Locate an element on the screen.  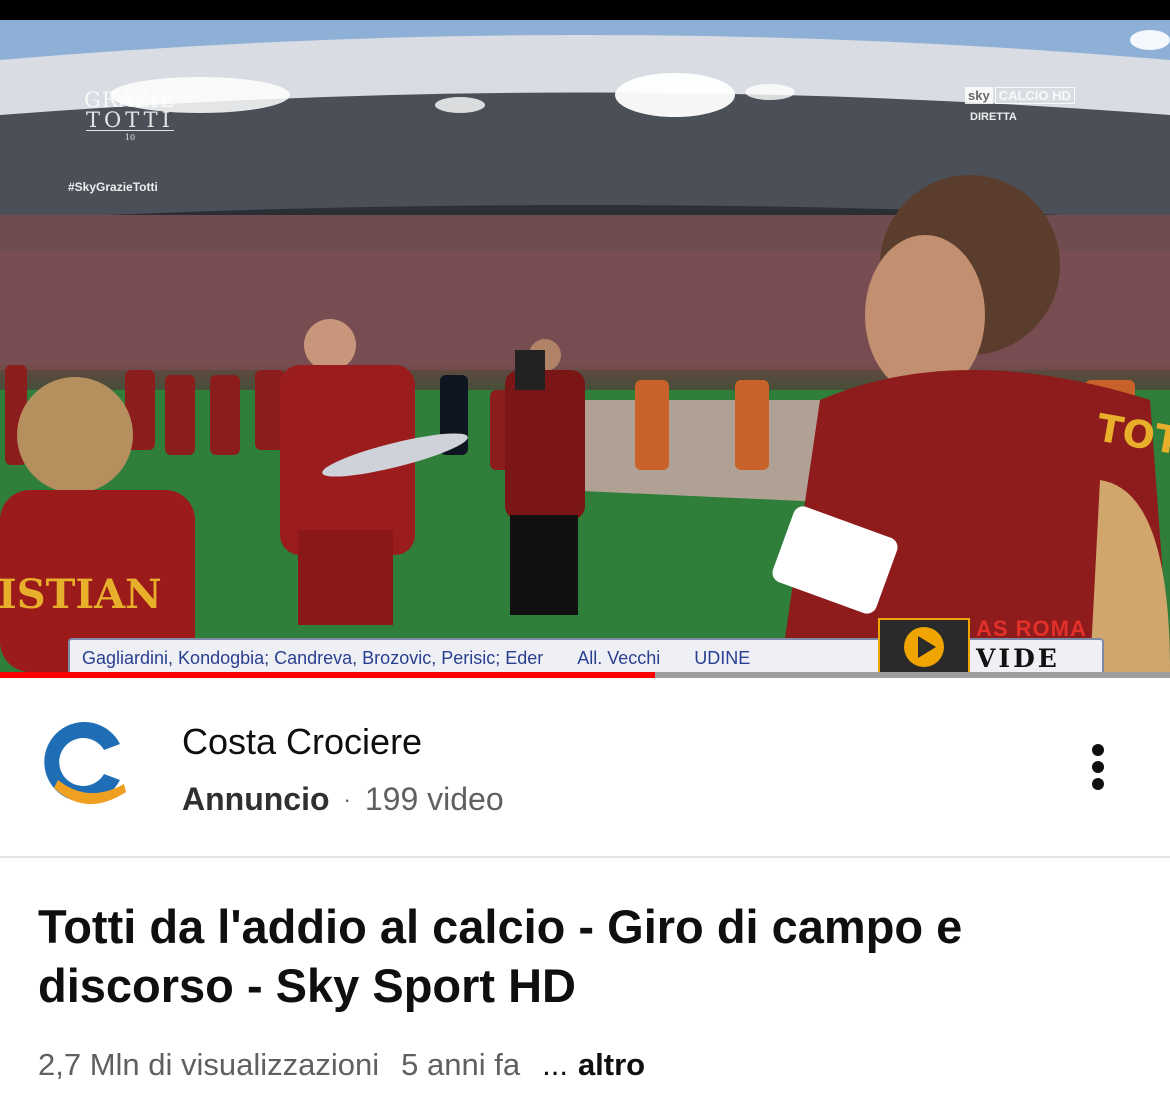
costa-logo-icon is located at coordinates (85, 763).